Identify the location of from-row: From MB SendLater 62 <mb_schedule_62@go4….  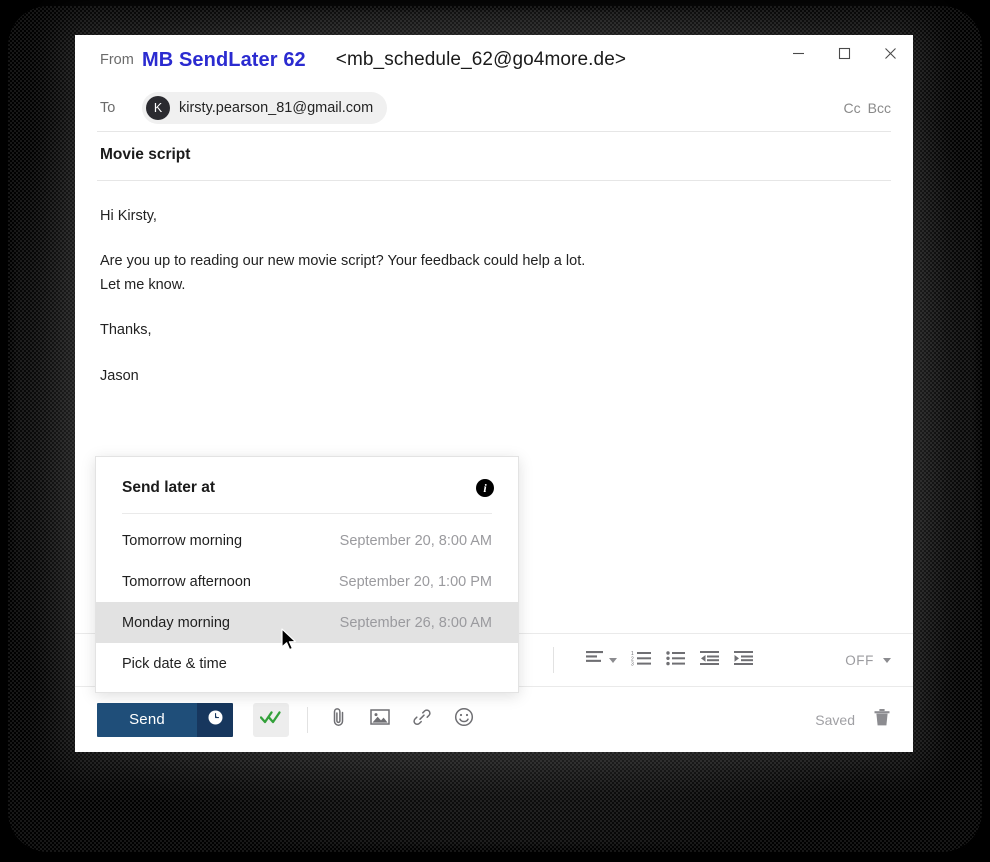
(494, 60).